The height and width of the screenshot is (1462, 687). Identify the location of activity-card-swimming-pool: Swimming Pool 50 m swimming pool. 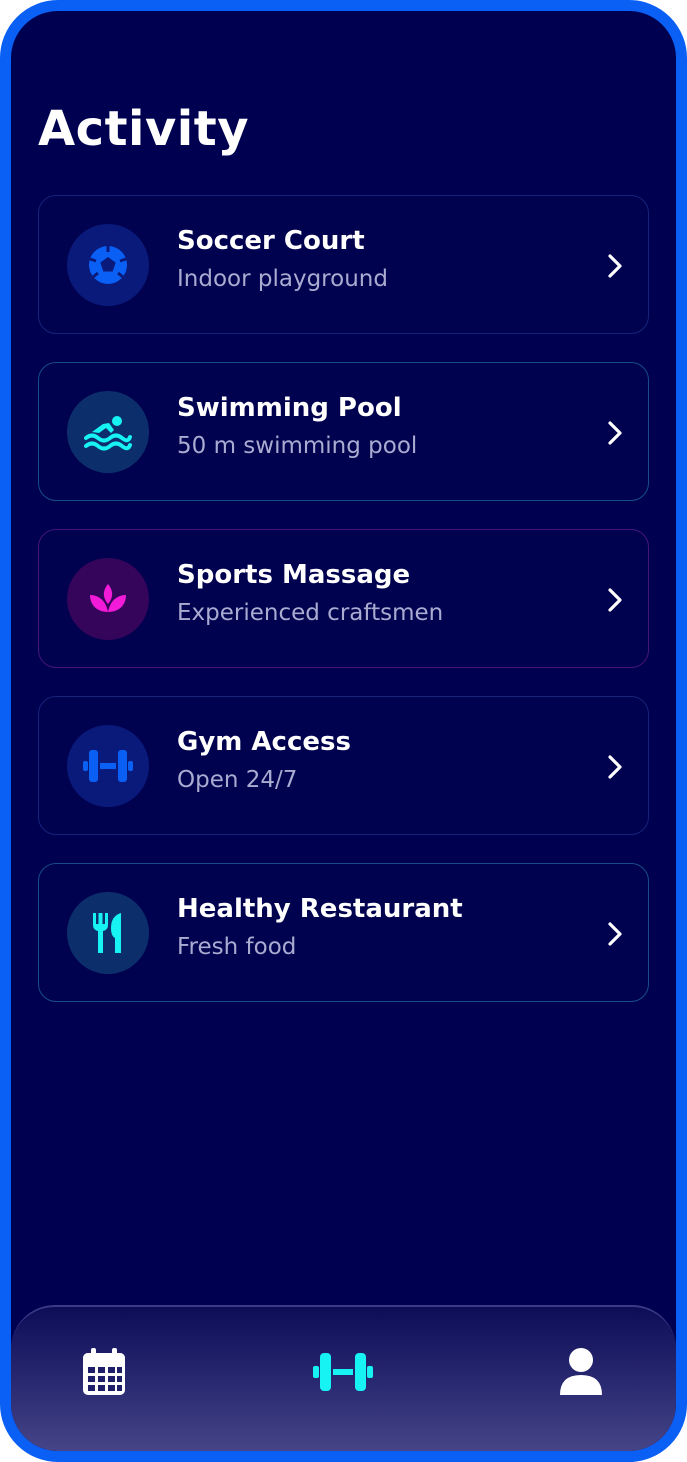
(343, 431).